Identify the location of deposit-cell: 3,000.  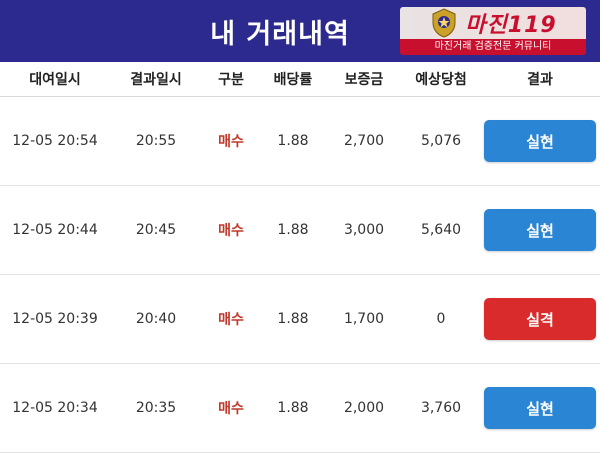
(364, 230).